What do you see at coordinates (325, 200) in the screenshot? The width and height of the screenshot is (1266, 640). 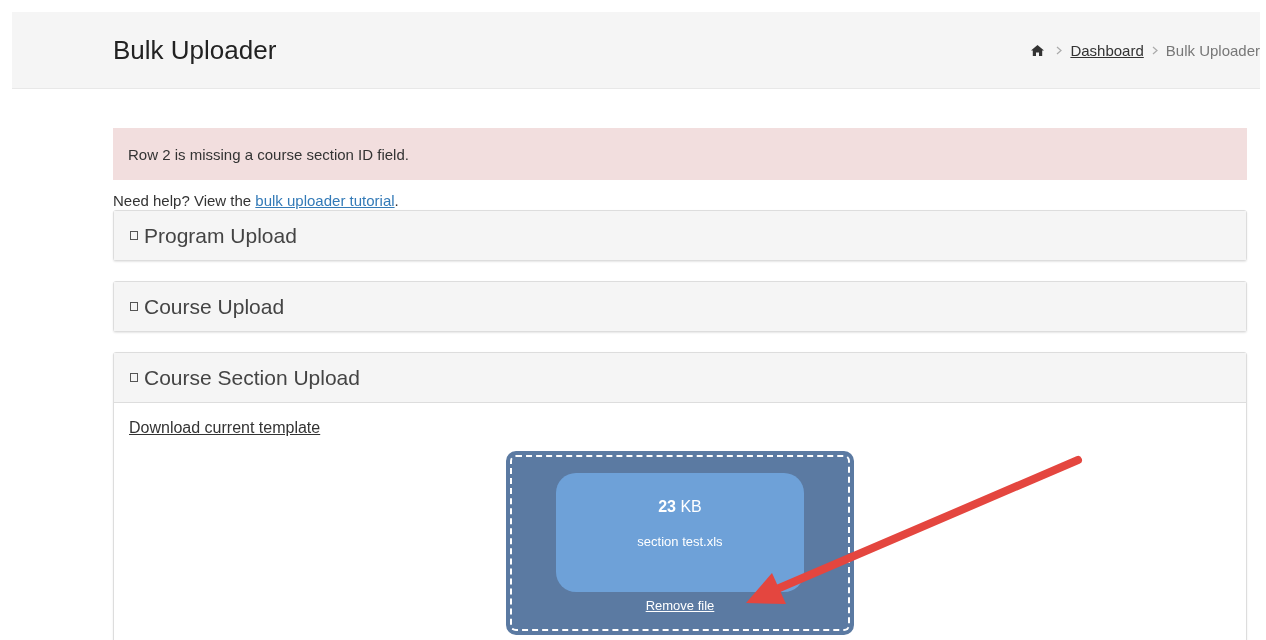 I see `tutorial-link: bulk uploader tutorial` at bounding box center [325, 200].